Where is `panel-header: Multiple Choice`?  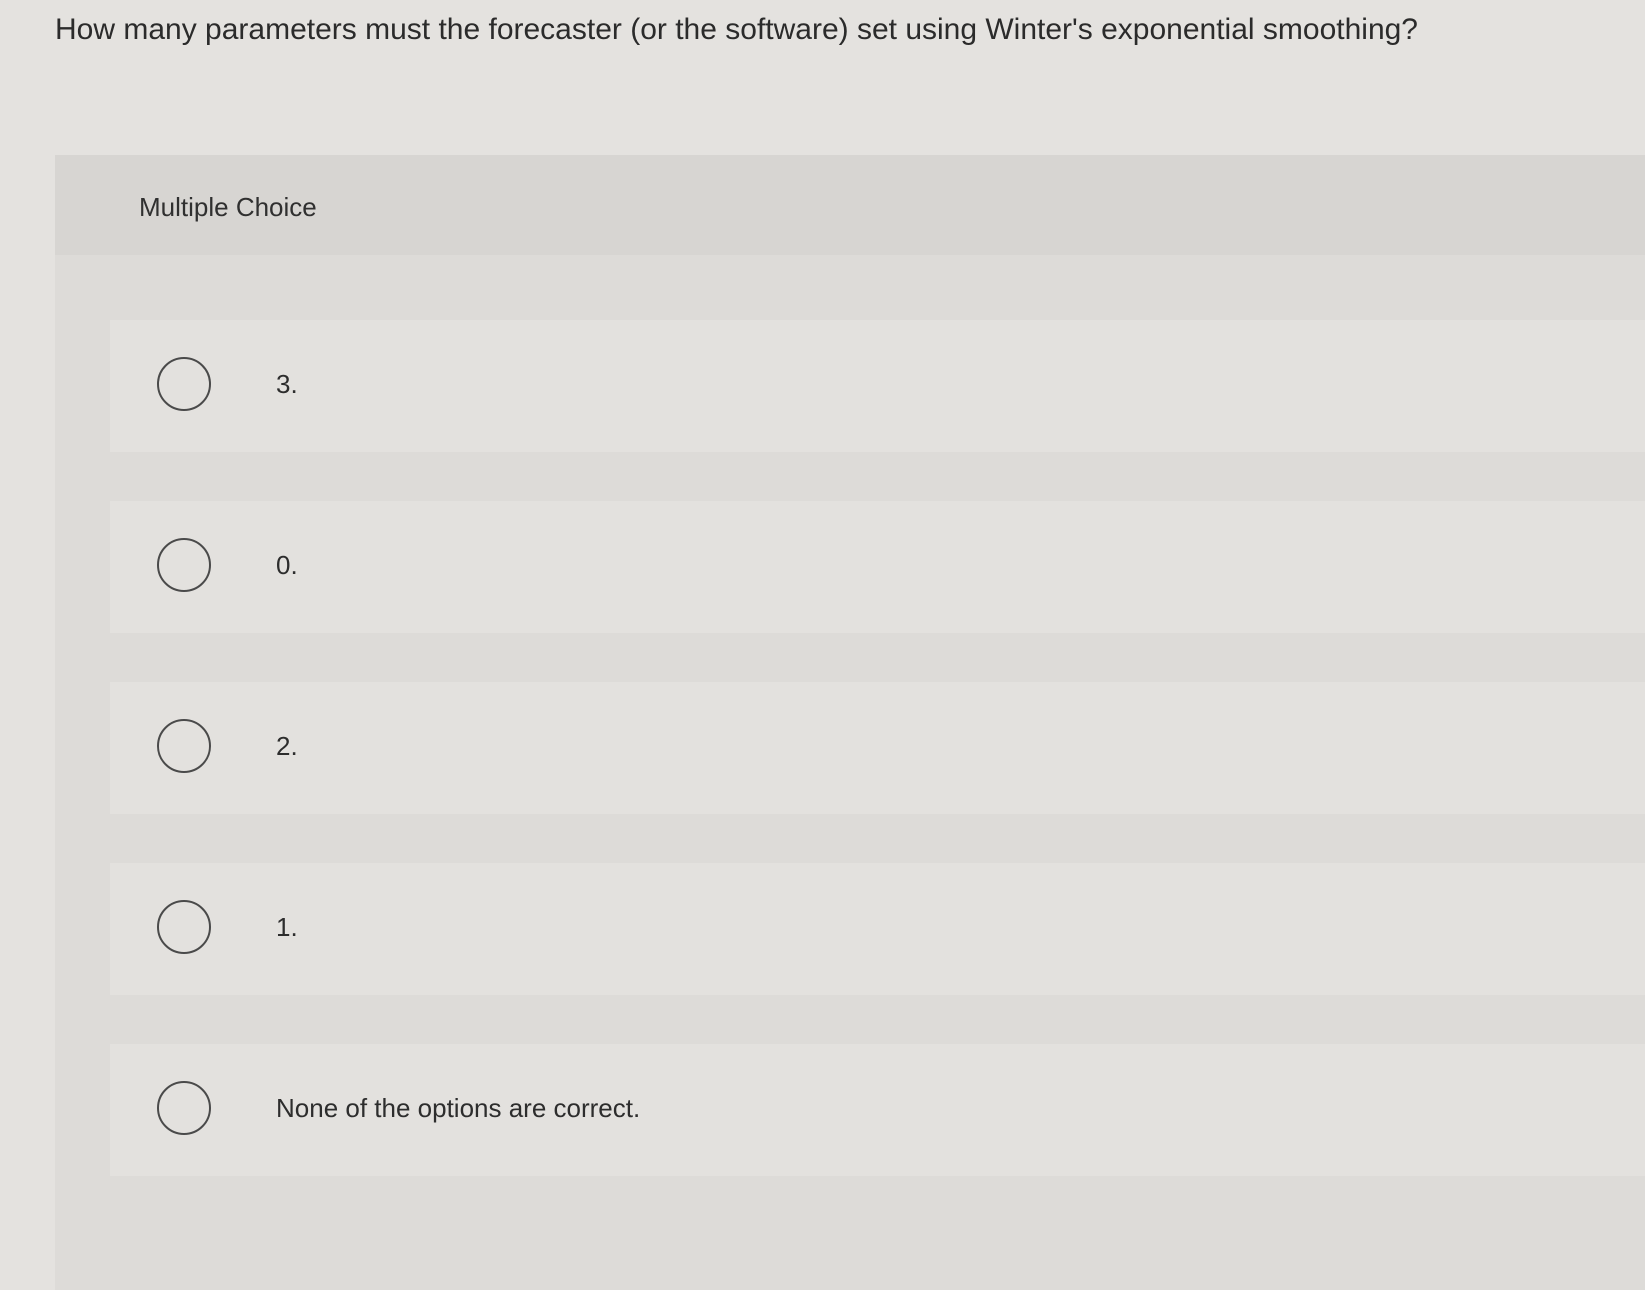
panel-header: Multiple Choice is located at coordinates (850, 205).